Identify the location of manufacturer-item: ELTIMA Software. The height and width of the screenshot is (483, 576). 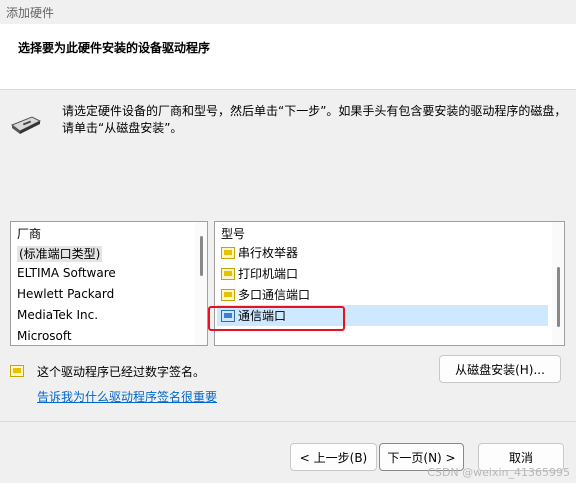
(102, 273).